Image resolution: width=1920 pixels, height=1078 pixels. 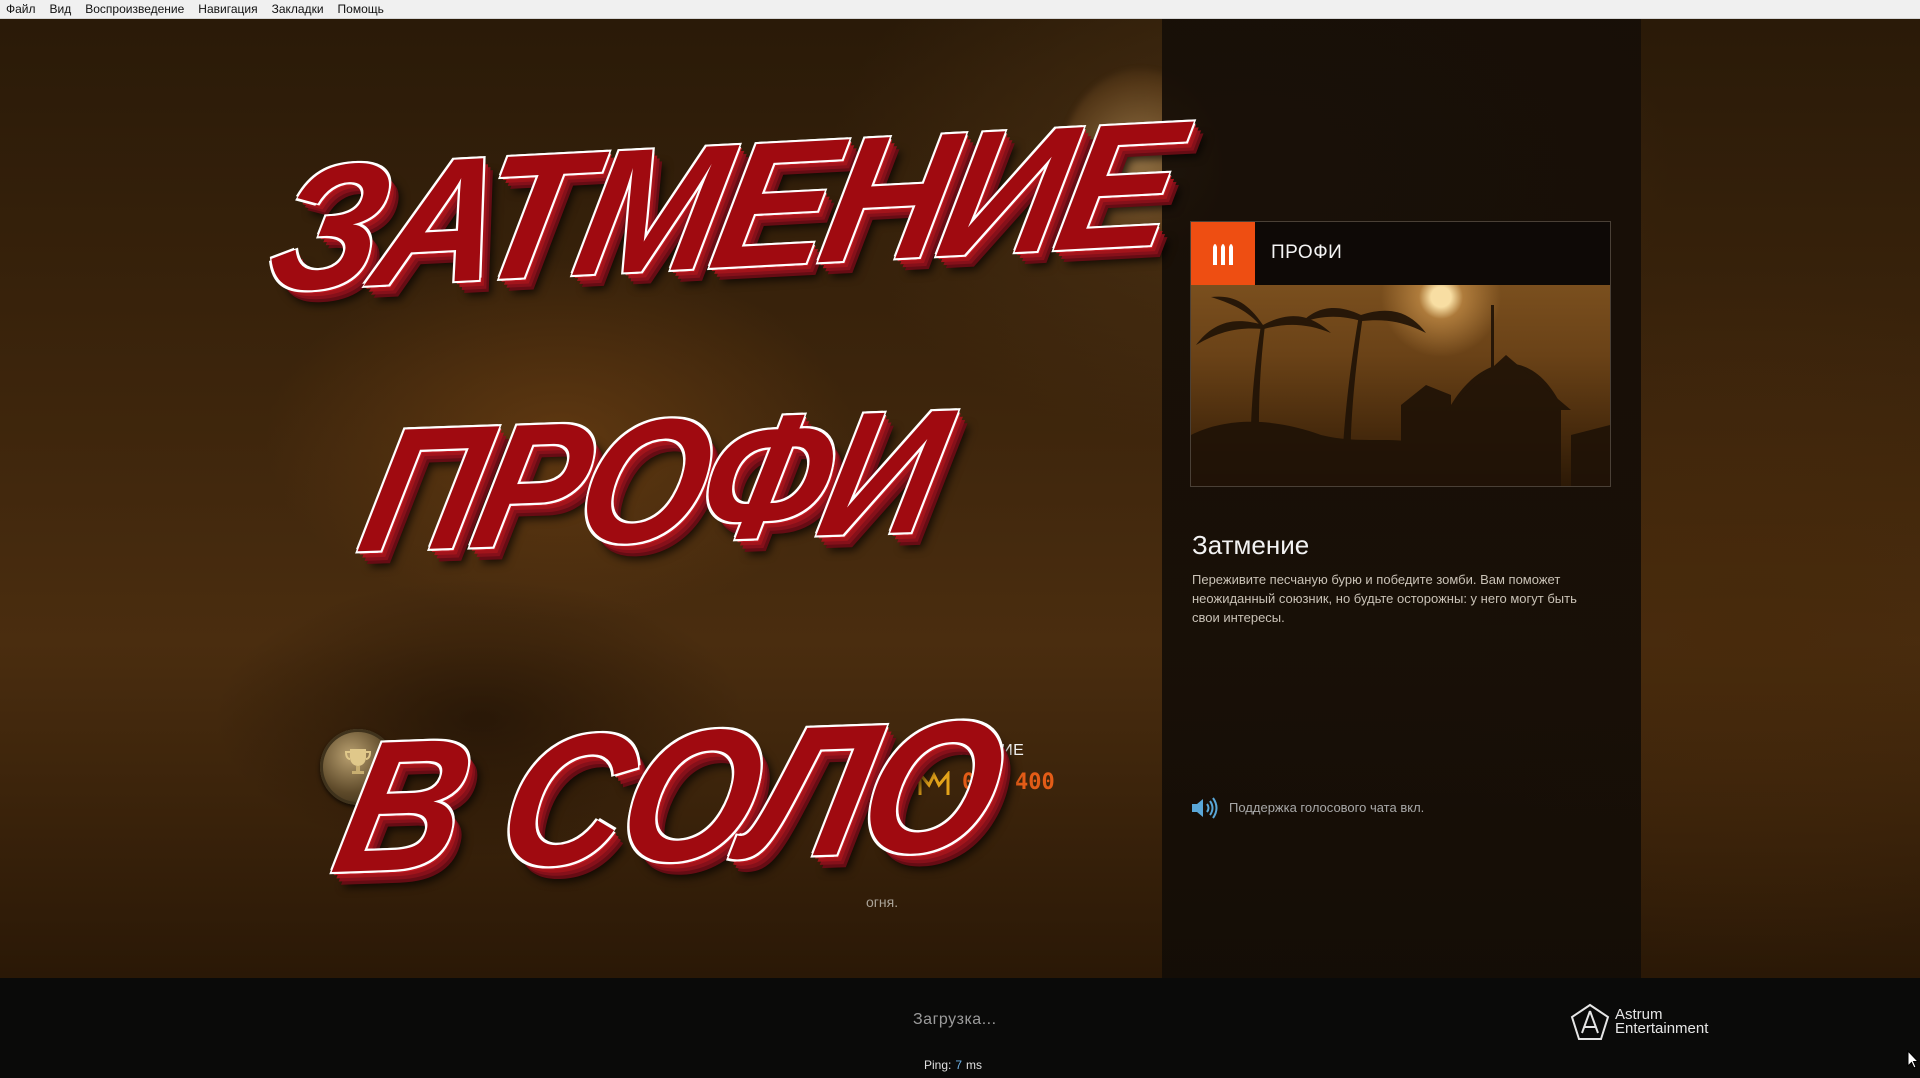 What do you see at coordinates (668, 797) in the screenshot?
I see `thumbnail-line-3: В СОЛО` at bounding box center [668, 797].